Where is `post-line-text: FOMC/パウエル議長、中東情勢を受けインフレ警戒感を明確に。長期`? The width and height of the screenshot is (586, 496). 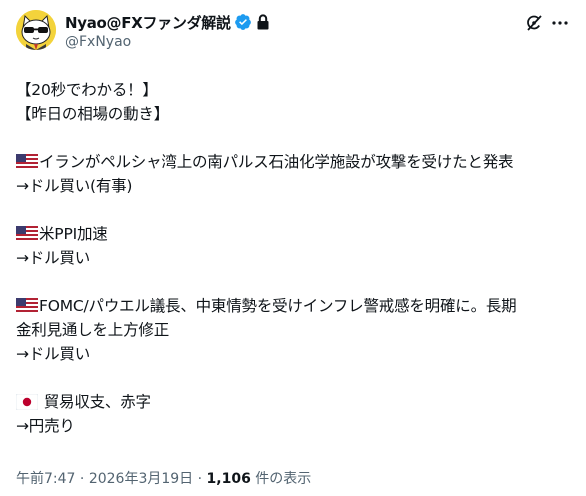
post-line-text: FOMC/パウエル議長、中東情勢を受けインフレ警戒感を明確に。長期 is located at coordinates (278, 306).